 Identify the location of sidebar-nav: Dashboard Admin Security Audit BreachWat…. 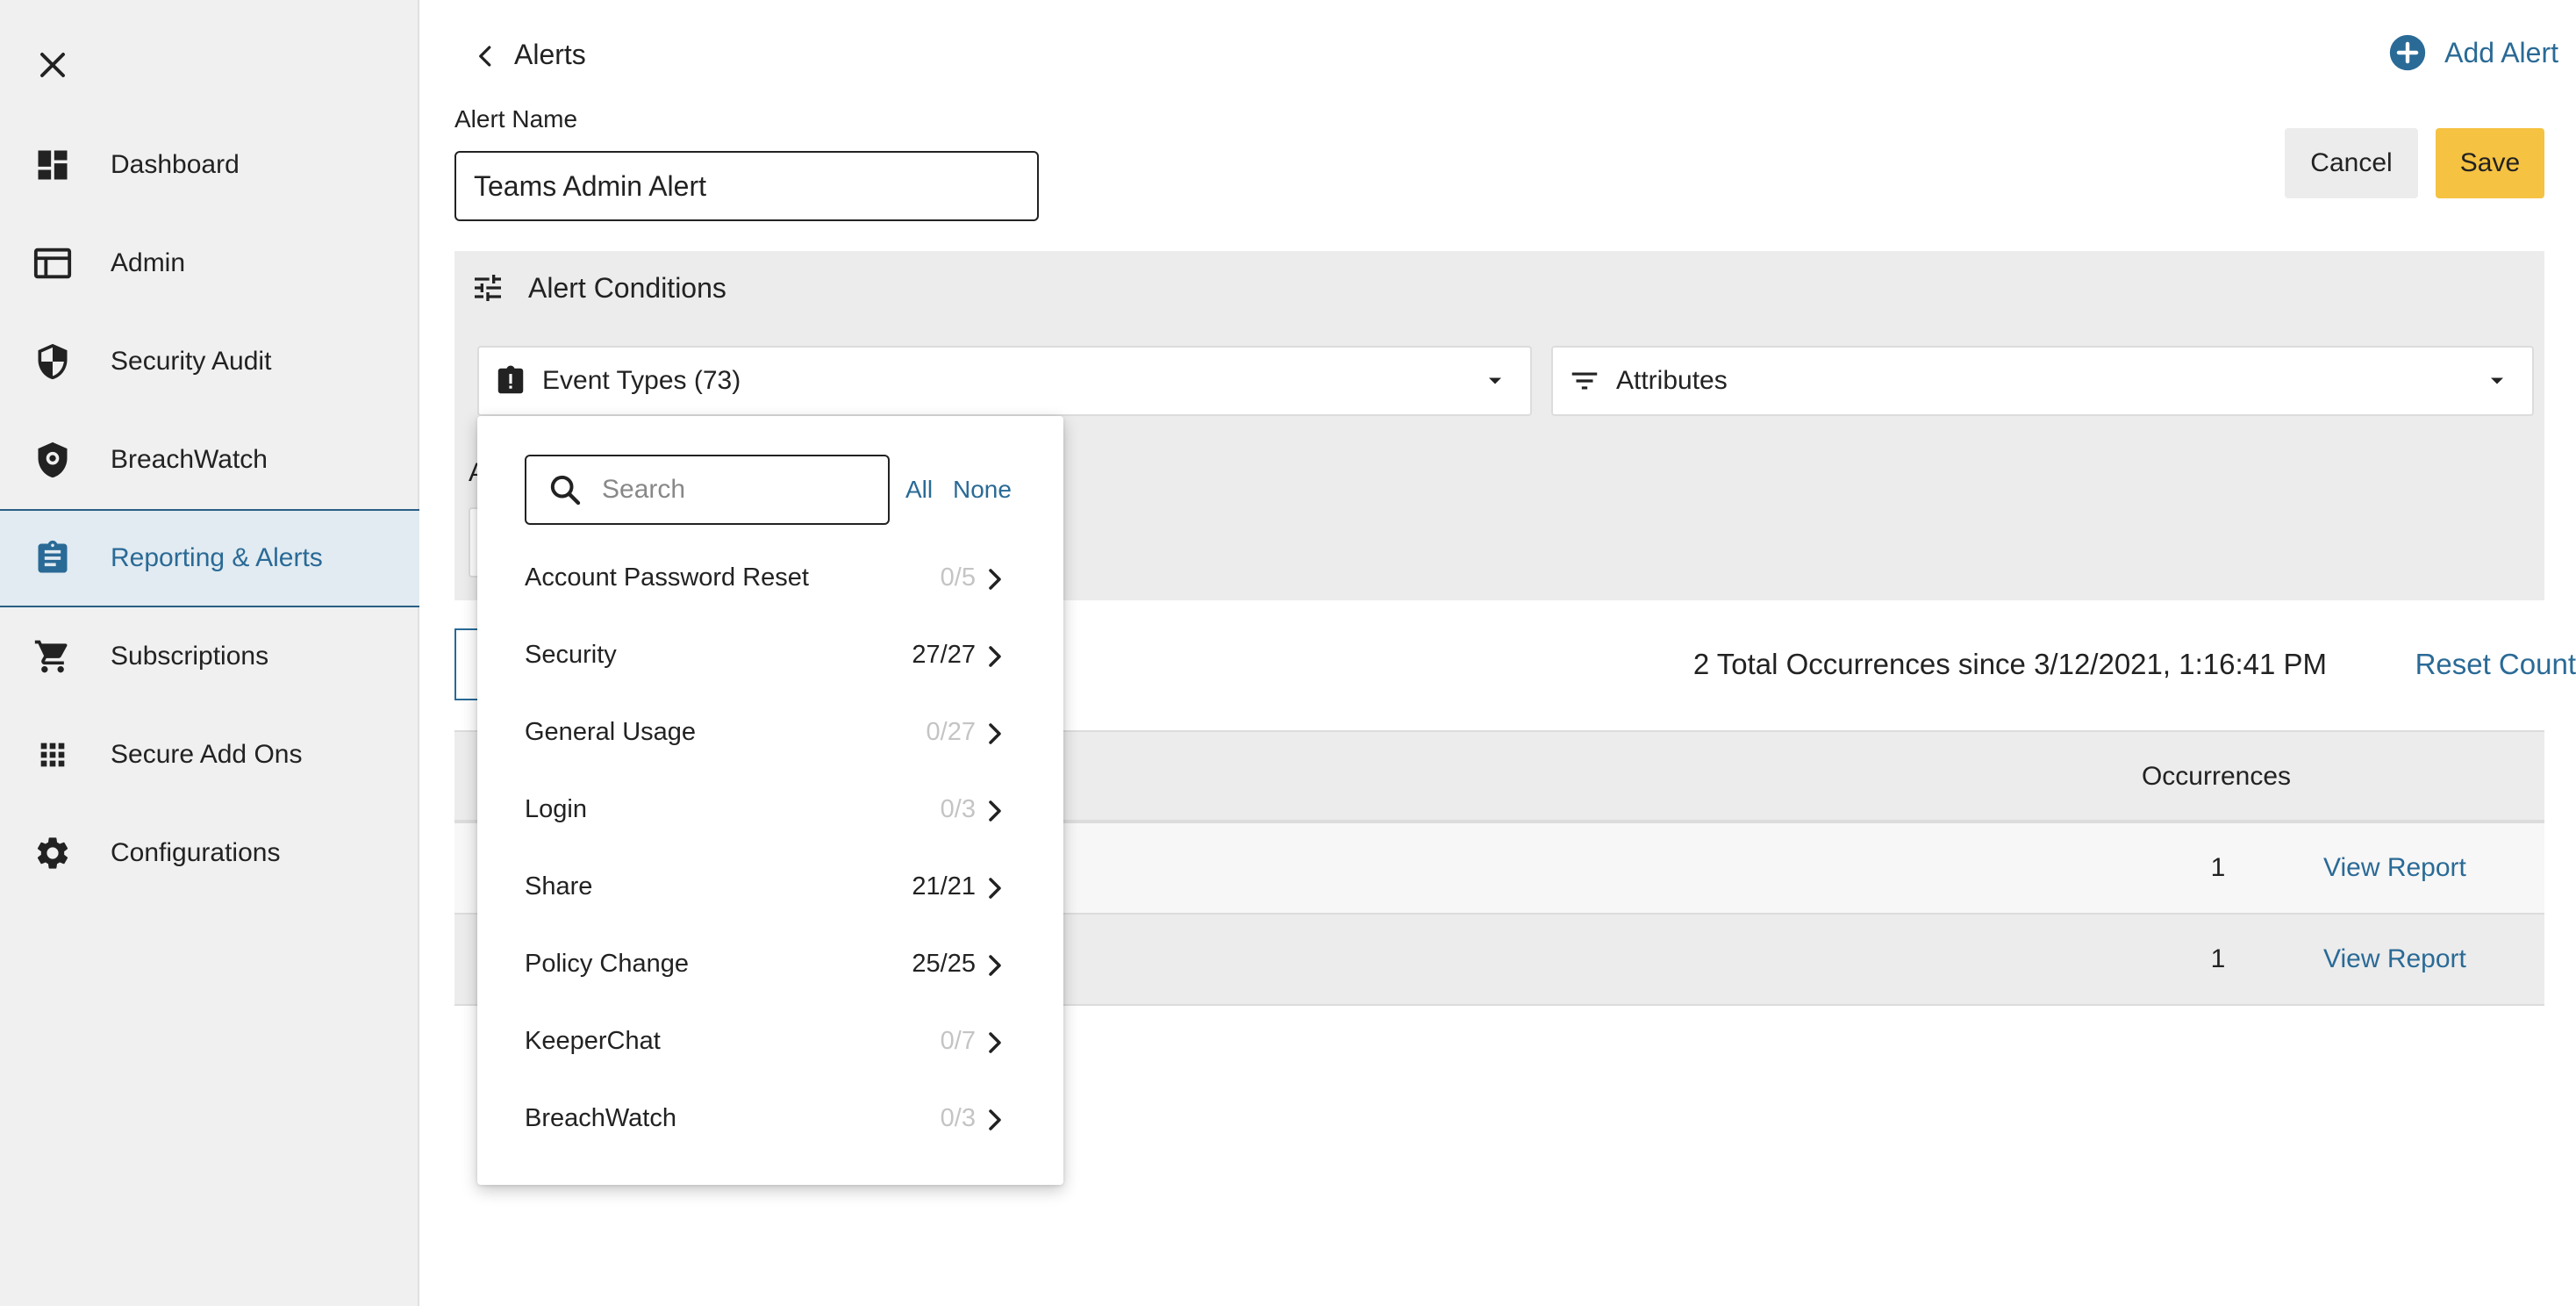
(209, 509).